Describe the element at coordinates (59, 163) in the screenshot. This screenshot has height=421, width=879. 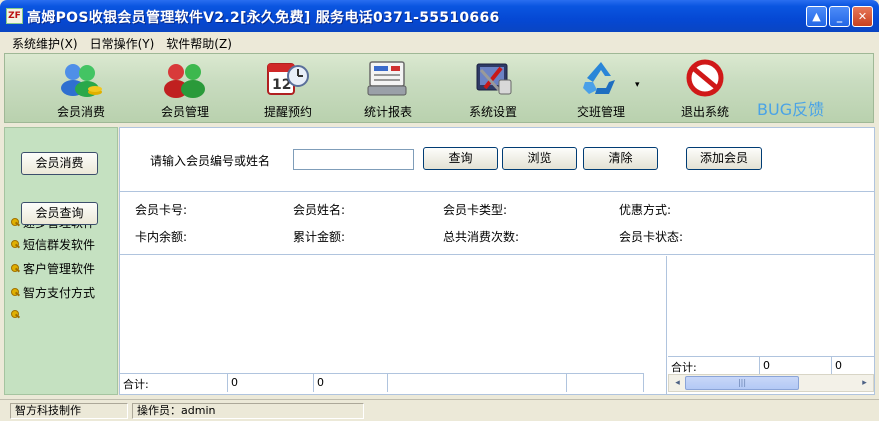
I see `sidebar-member-consume-button: 会员消费` at that location.